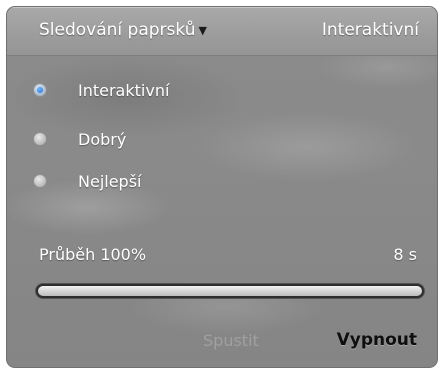 Image resolution: width=445 pixels, height=374 pixels. I want to click on radio-selected-dot, so click(40, 90).